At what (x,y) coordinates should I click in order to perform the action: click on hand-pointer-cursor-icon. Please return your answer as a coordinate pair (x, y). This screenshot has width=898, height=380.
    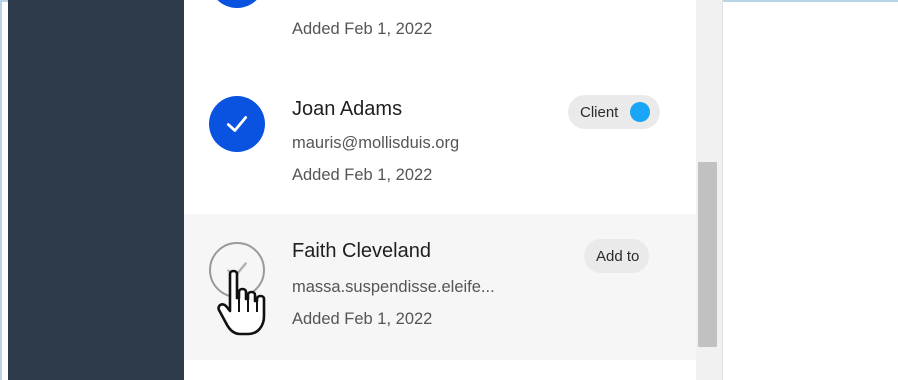
    Looking at the image, I should click on (241, 302).